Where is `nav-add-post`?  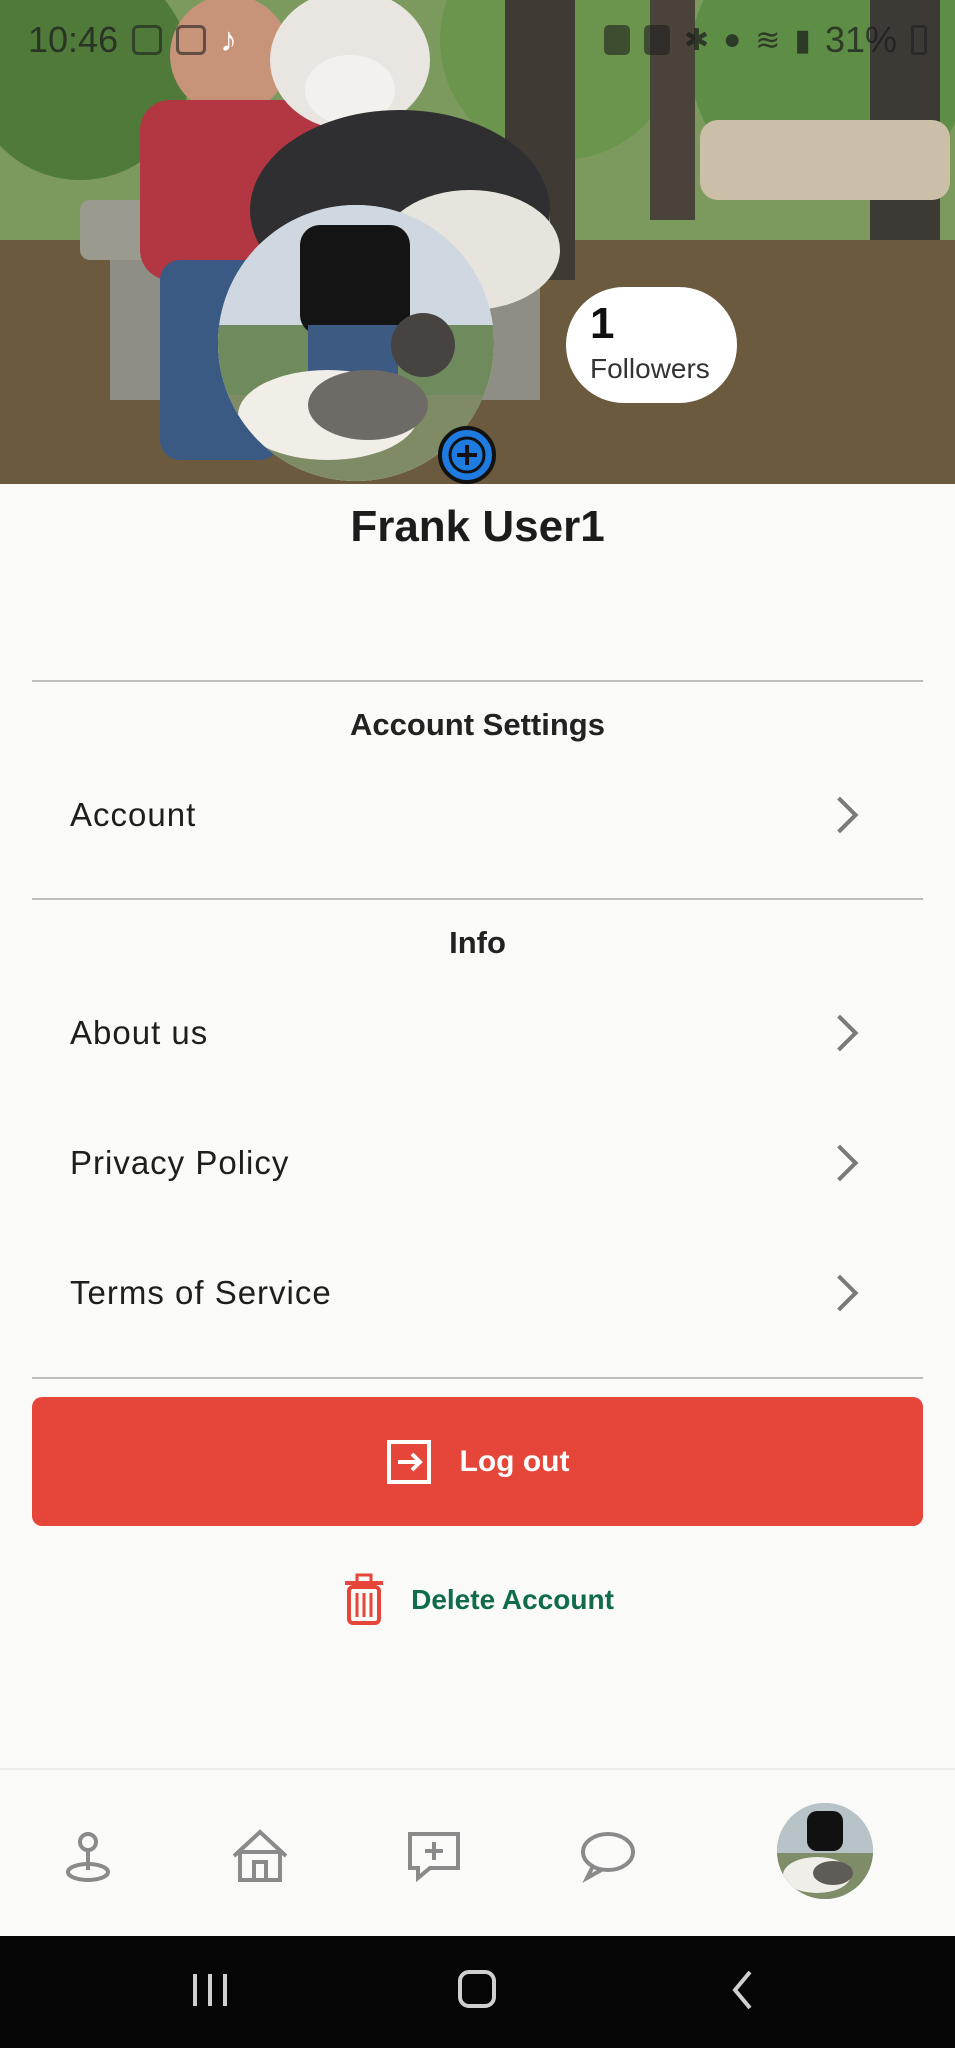 nav-add-post is located at coordinates (434, 1856).